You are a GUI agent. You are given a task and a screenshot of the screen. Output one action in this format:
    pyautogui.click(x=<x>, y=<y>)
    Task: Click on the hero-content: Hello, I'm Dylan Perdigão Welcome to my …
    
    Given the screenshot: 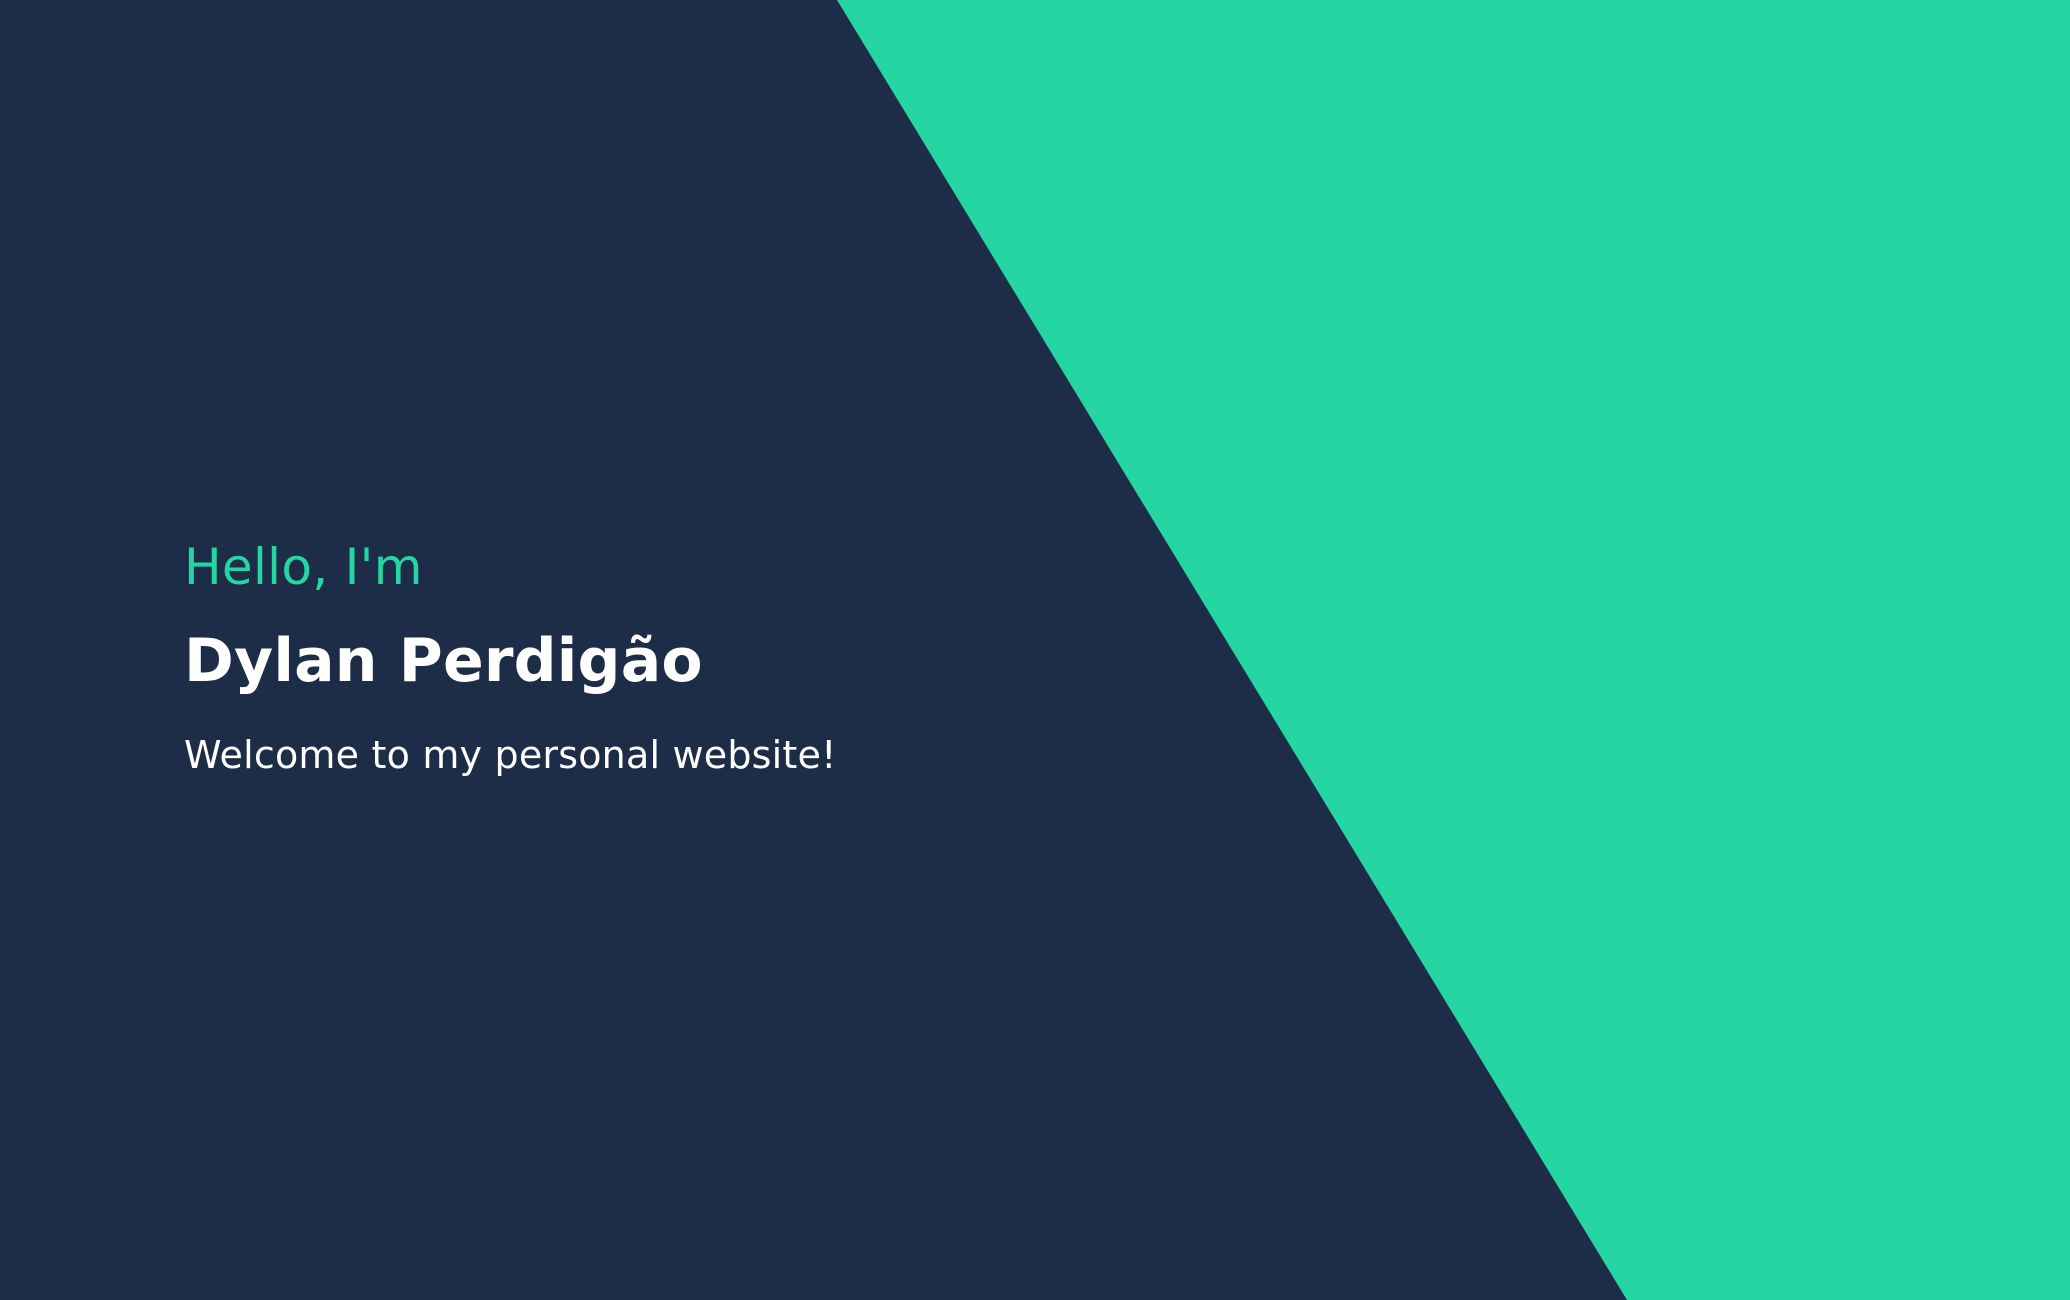 What is the action you would take?
    pyautogui.click(x=634, y=657)
    